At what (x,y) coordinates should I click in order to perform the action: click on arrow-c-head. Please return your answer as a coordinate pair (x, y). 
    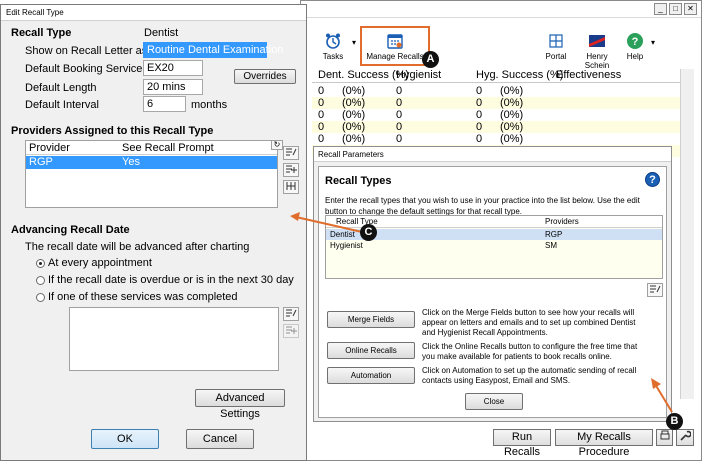
    Looking at the image, I should click on (295, 216).